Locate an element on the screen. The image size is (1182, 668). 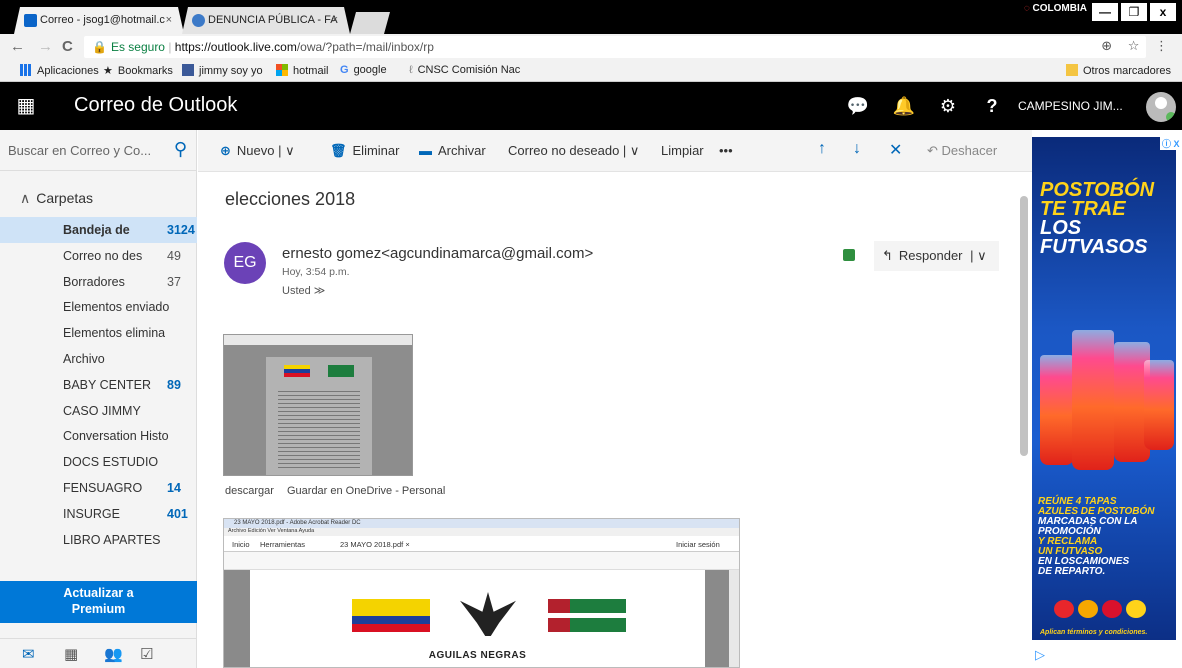
folder-item: Elementos enviado is located at coordinates (98, 307).